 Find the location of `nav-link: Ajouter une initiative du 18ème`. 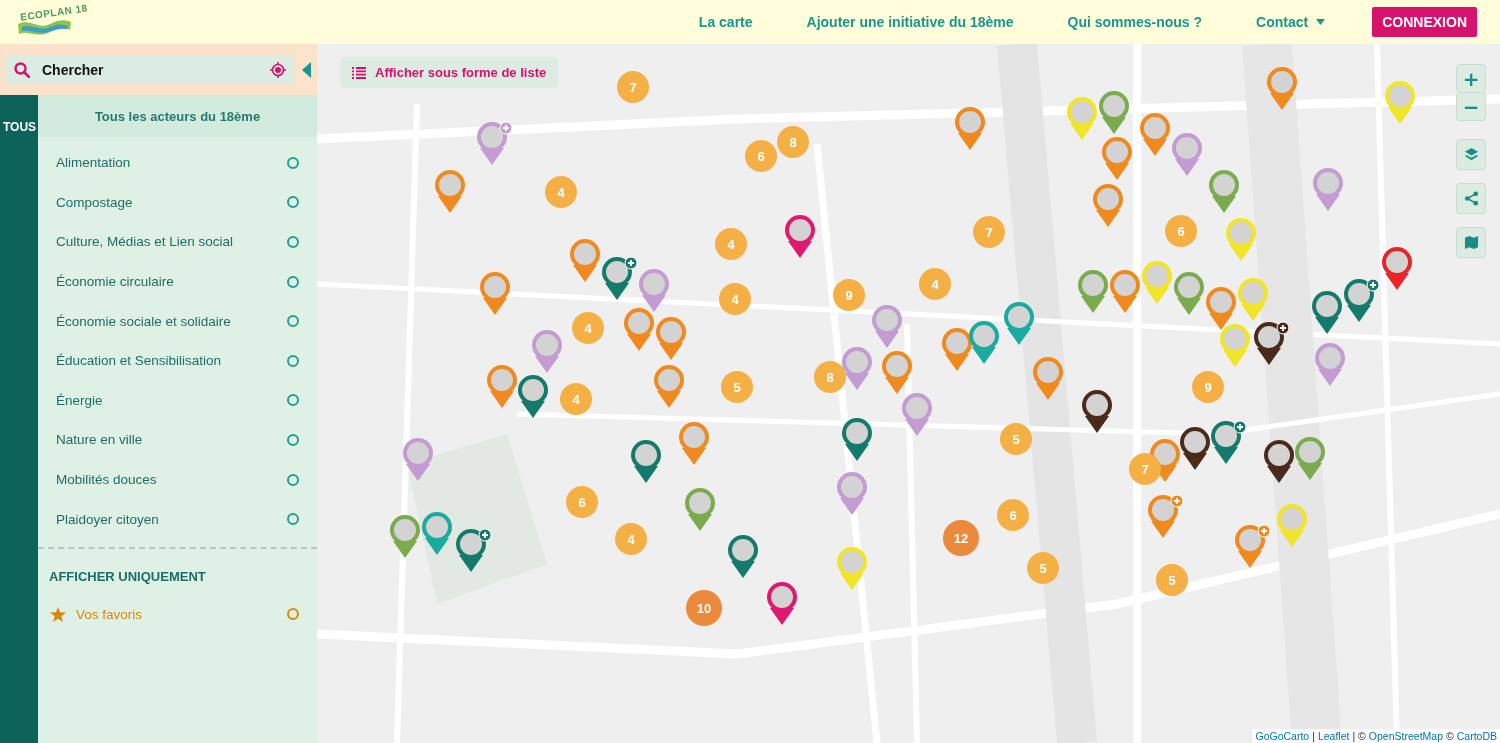

nav-link: Ajouter une initiative du 18ème is located at coordinates (910, 22).